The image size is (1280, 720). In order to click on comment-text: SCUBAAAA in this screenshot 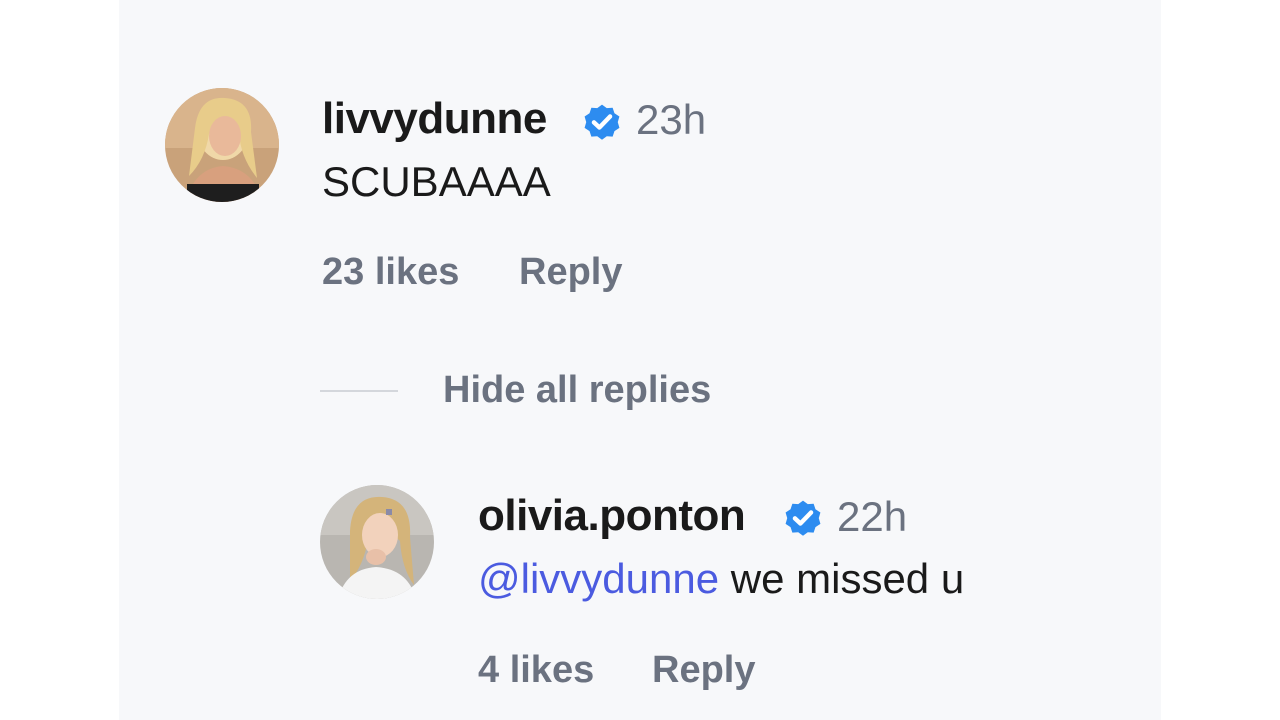, I will do `click(436, 181)`.